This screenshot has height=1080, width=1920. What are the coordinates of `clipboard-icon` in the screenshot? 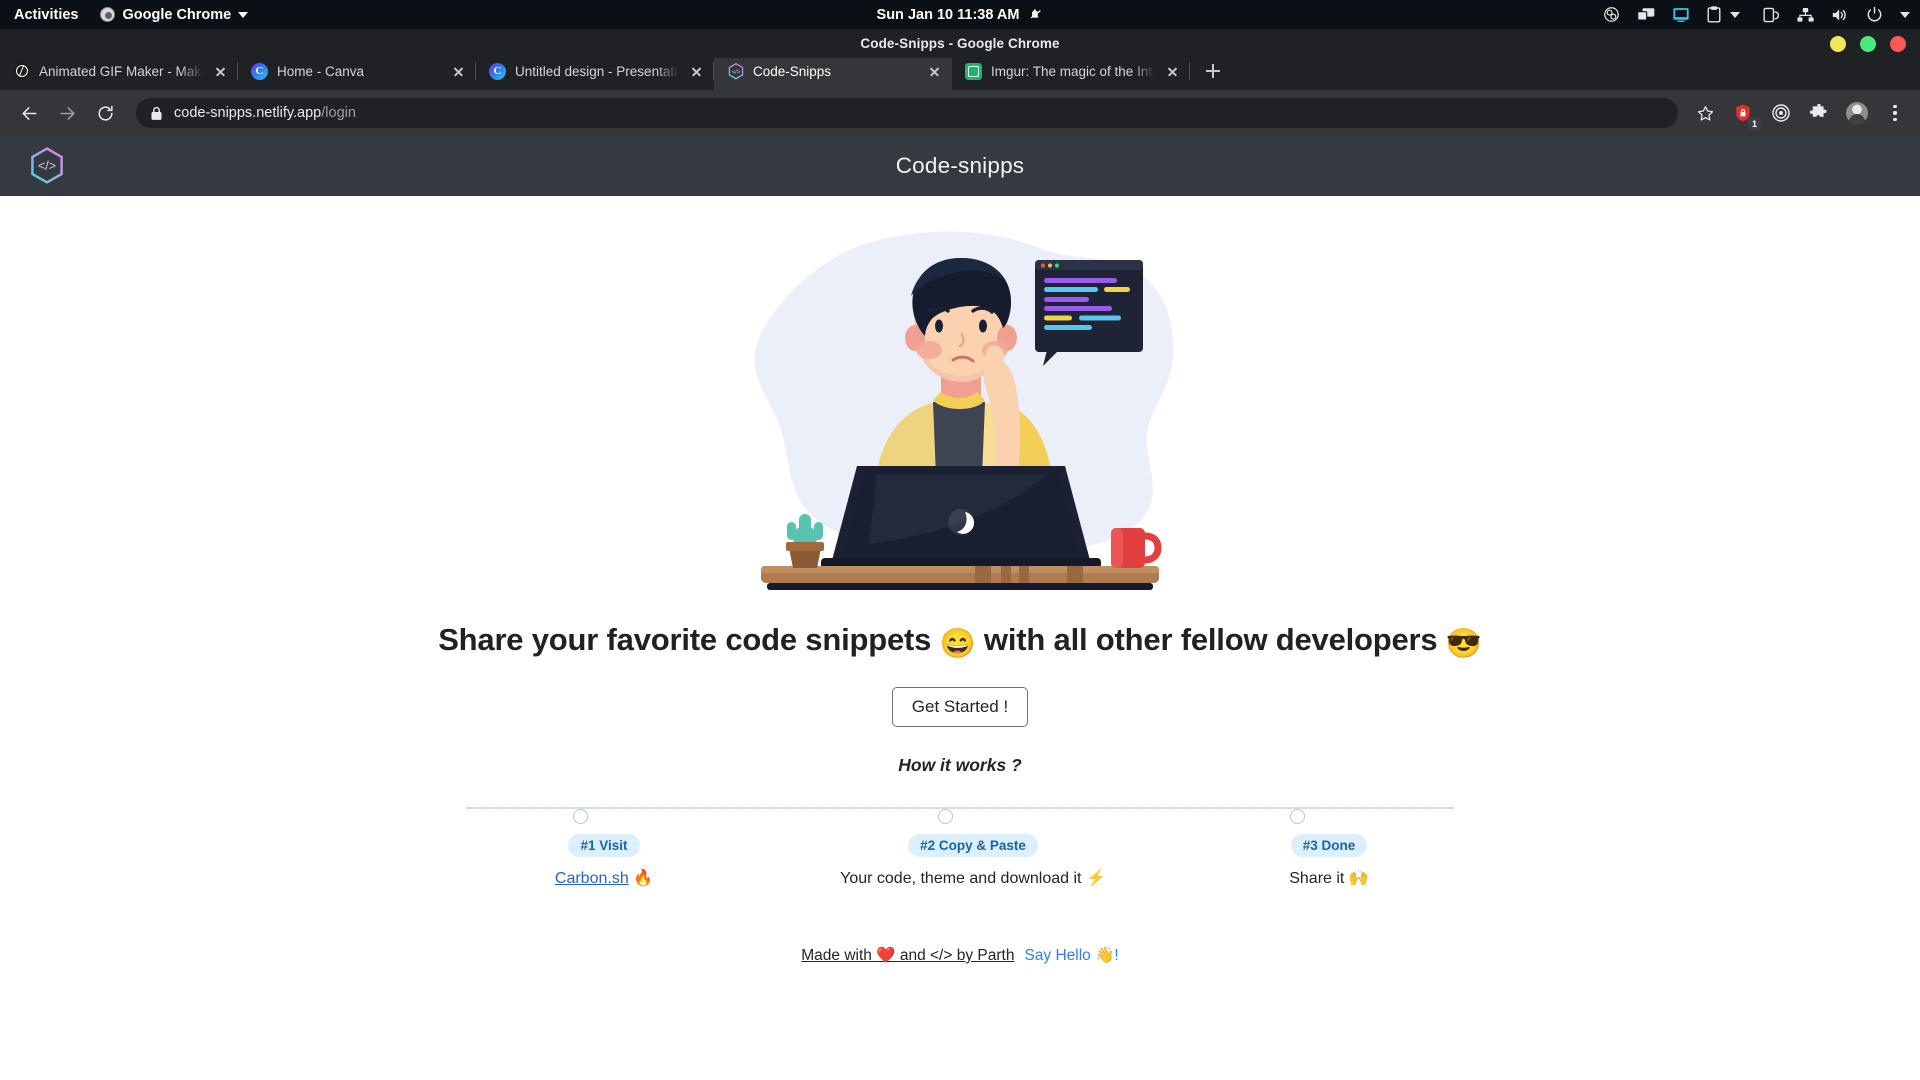 It's located at (1714, 14).